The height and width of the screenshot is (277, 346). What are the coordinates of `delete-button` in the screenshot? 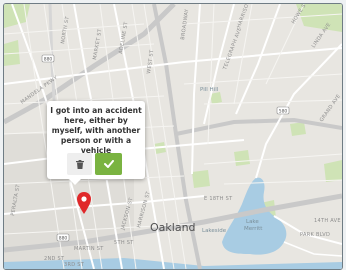 It's located at (79, 164).